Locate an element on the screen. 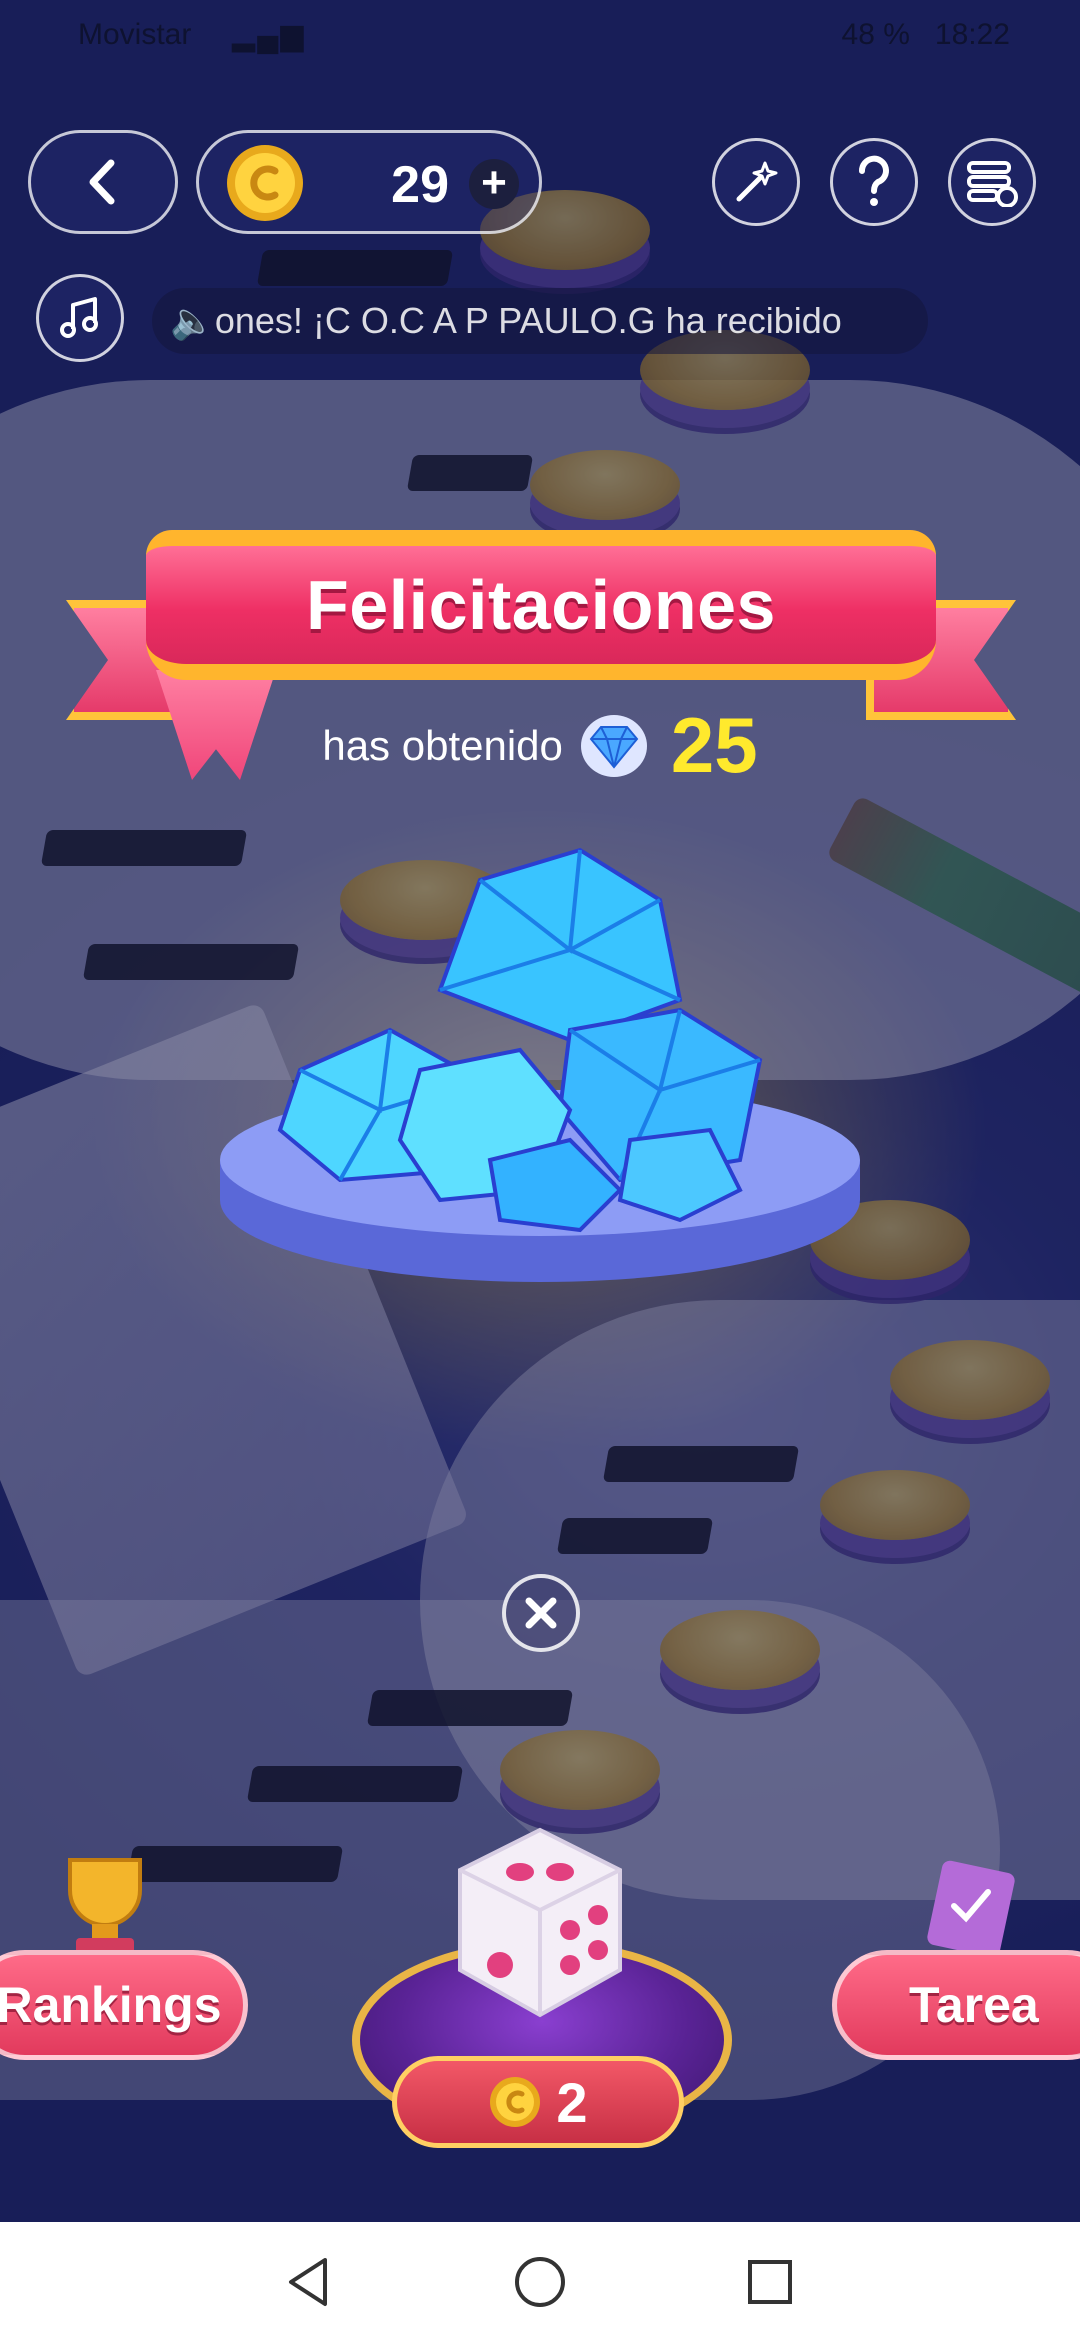 Image resolution: width=1080 pixels, height=2340 pixels. coin-count: 29 is located at coordinates (420, 185).